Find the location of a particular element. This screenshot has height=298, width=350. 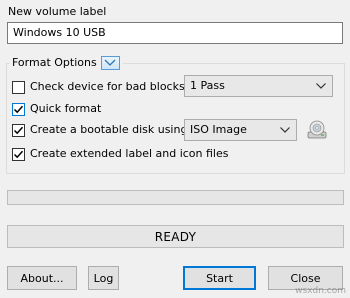

boot-image-type-value: ISO Image is located at coordinates (218, 129).